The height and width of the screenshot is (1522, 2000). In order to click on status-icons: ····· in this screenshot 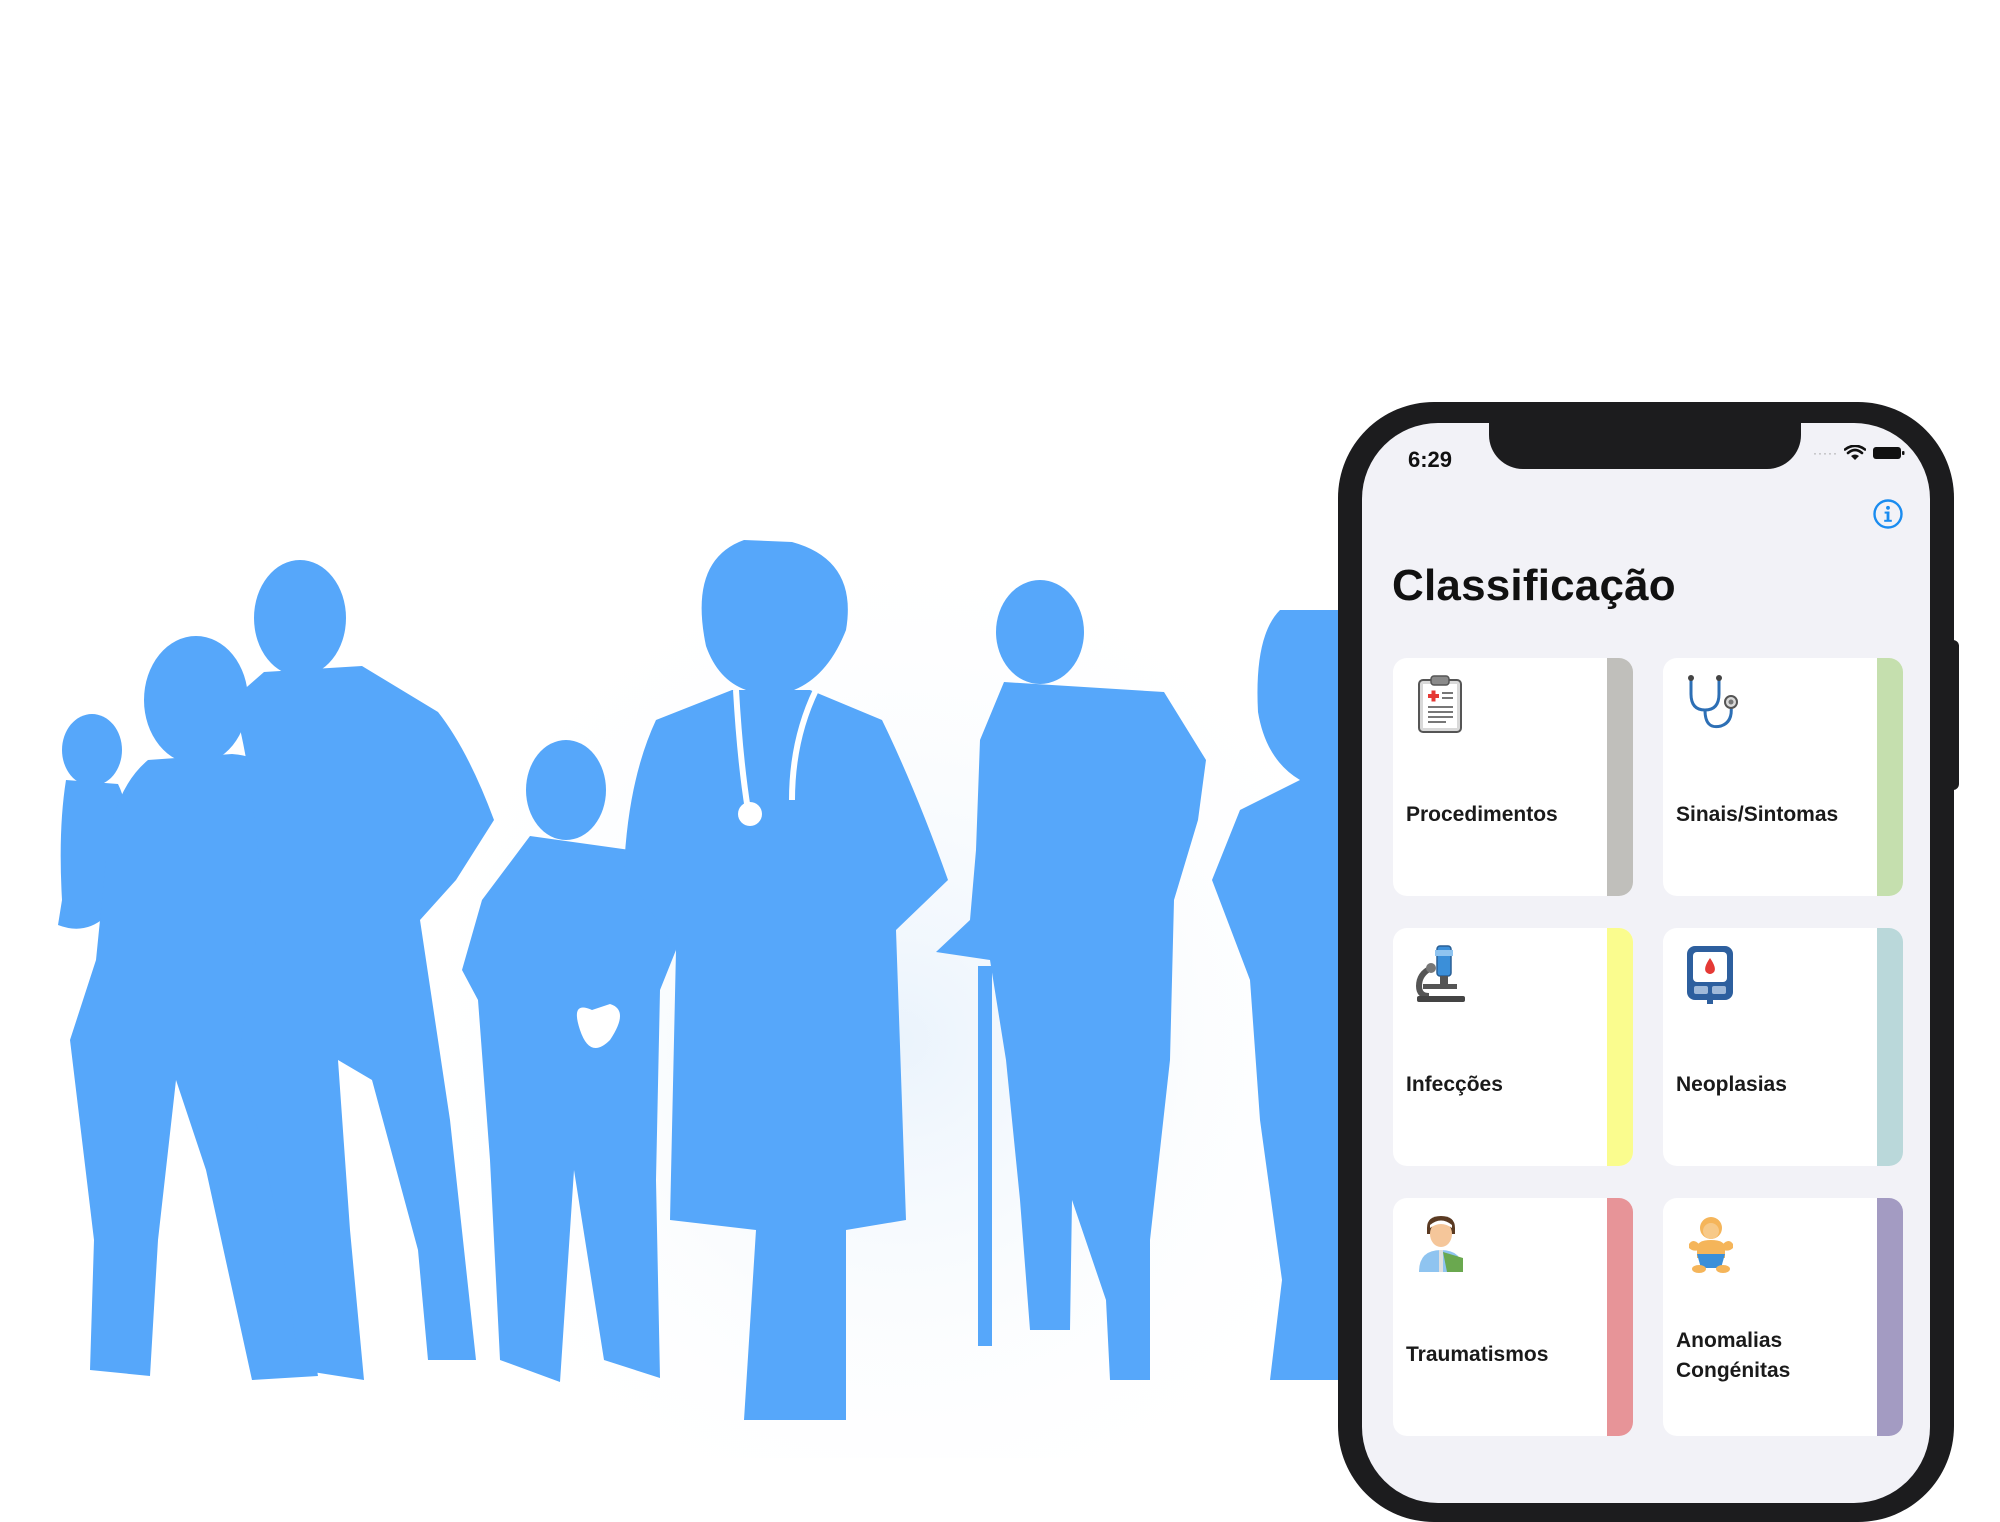, I will do `click(1859, 453)`.